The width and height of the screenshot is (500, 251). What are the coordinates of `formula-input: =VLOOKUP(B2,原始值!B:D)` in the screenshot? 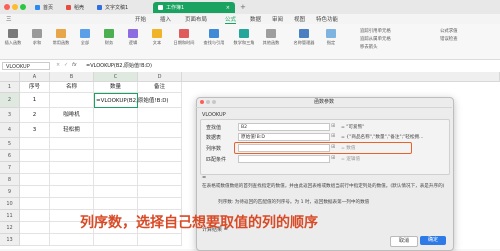 It's located at (119, 65).